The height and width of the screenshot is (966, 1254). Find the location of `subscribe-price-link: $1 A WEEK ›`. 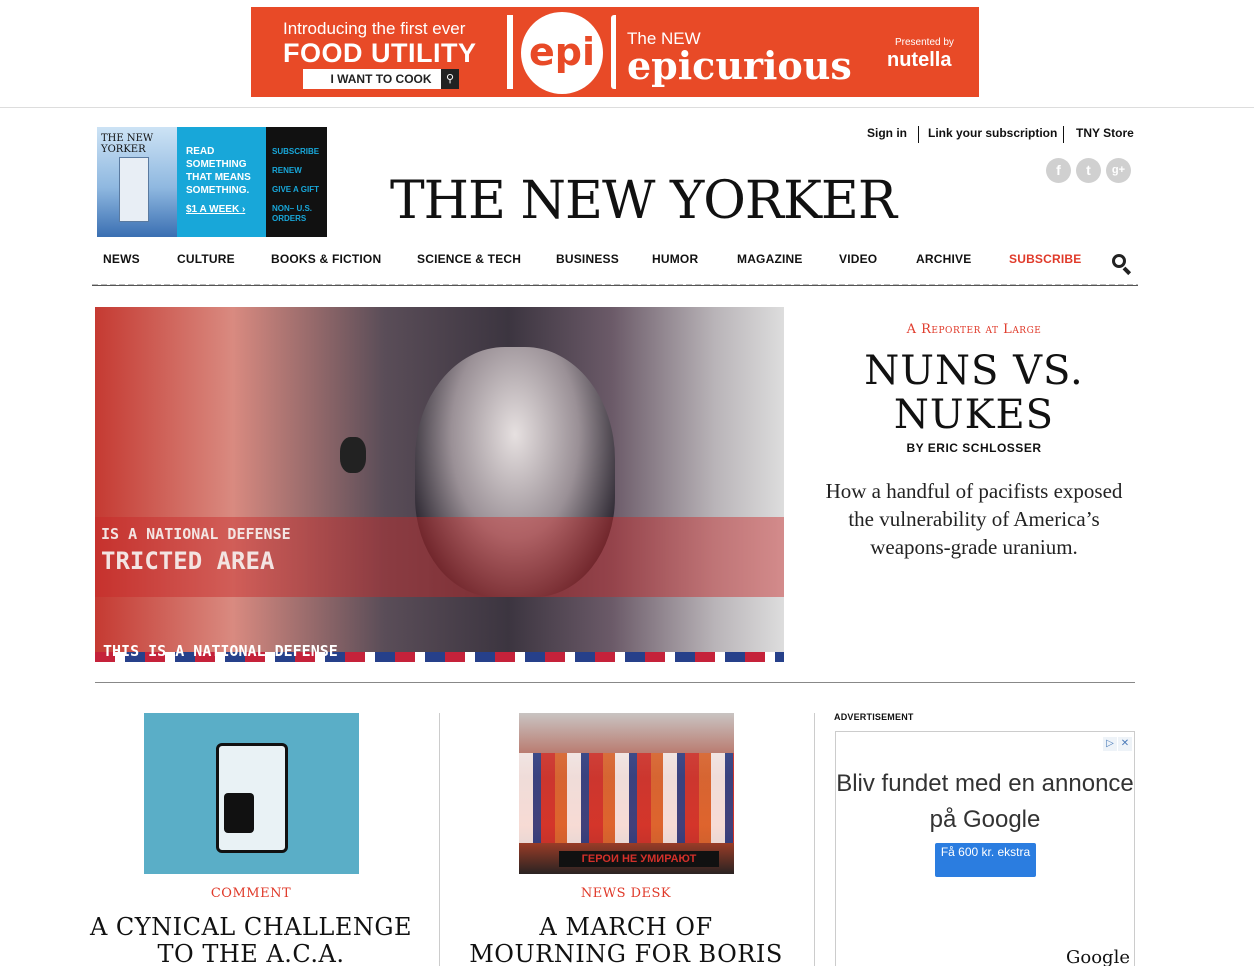

subscribe-price-link: $1 A WEEK › is located at coordinates (226, 209).